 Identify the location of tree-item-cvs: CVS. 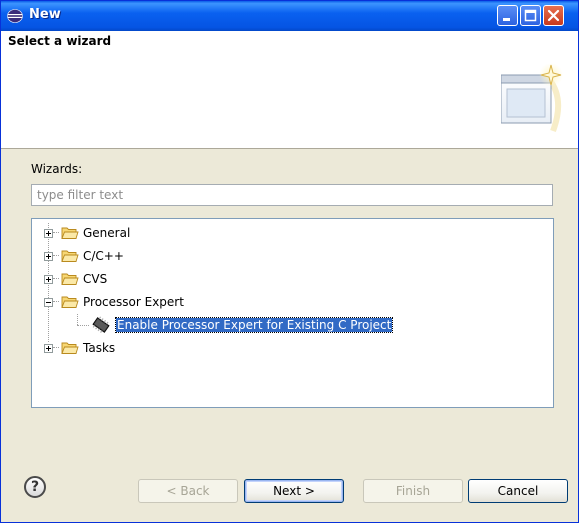
(75, 279).